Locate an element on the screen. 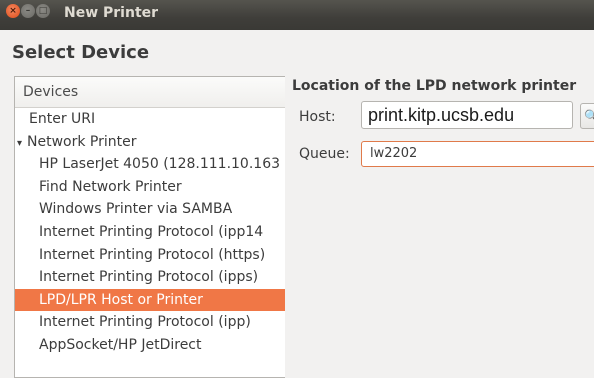 The width and height of the screenshot is (594, 378). queue-label: Queue: is located at coordinates (324, 154).